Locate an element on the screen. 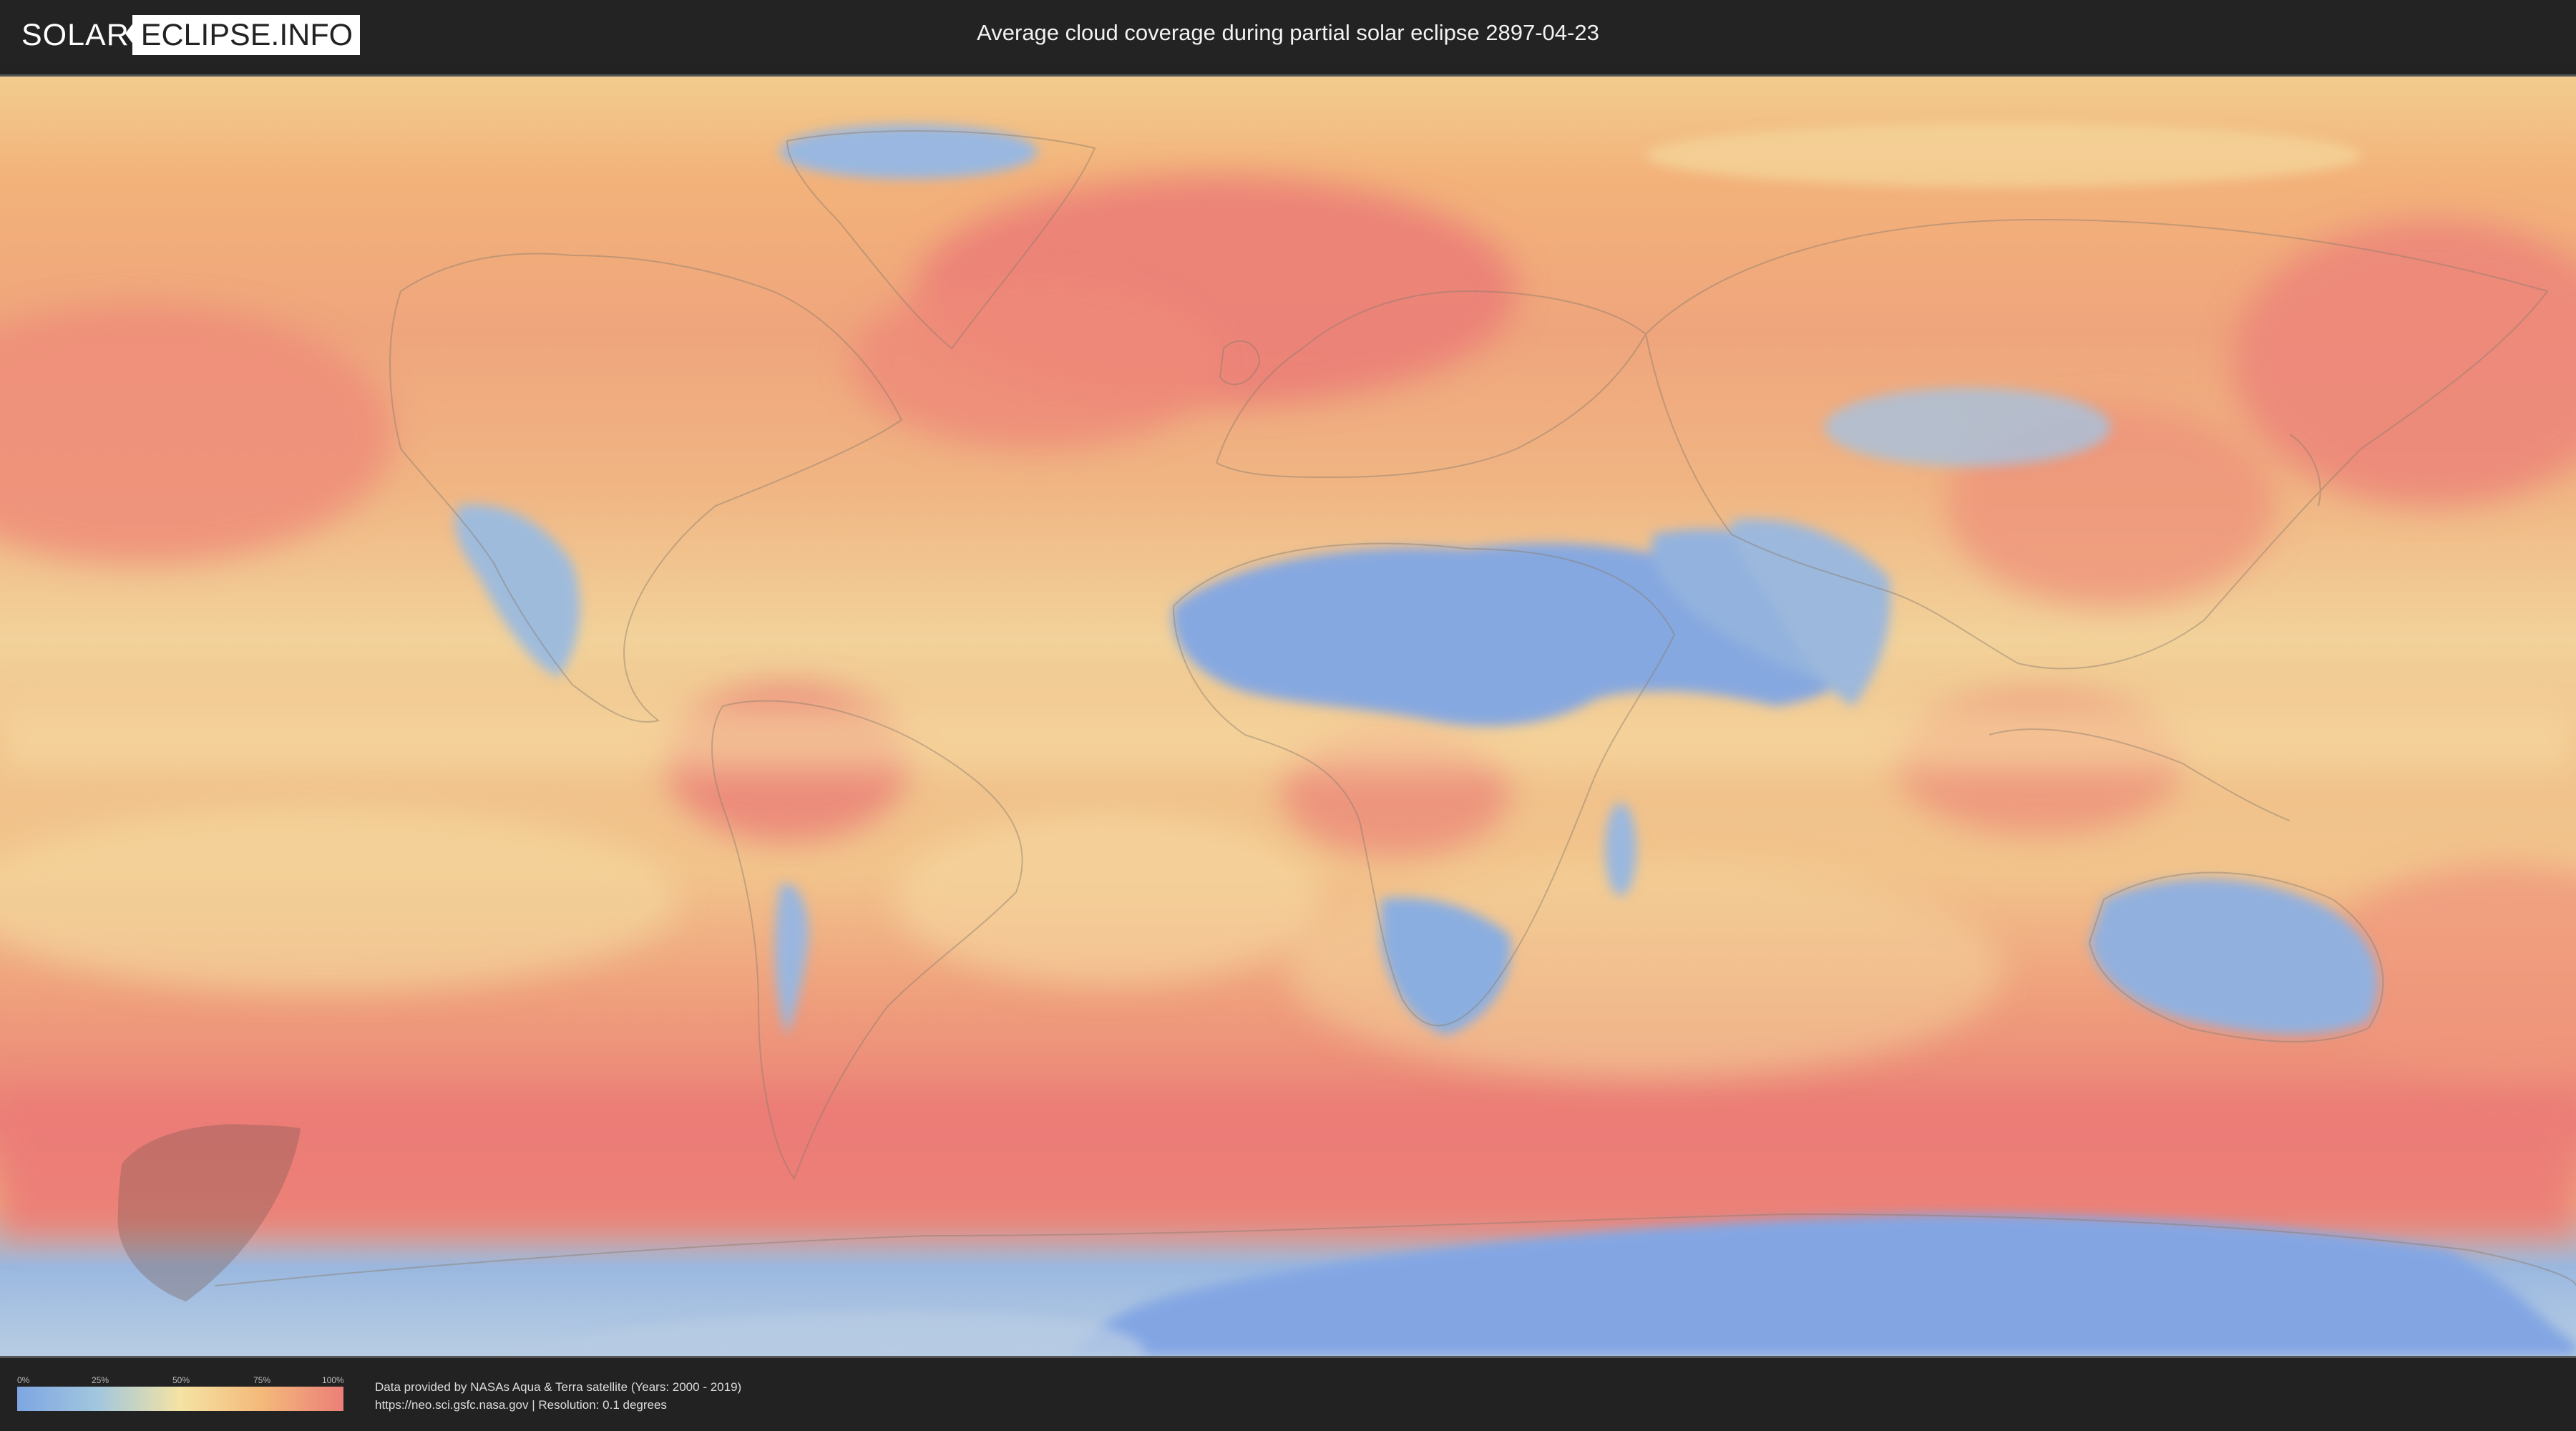  legend-ticks: 0% 25% 50% 75% 100% is located at coordinates (180, 1381).